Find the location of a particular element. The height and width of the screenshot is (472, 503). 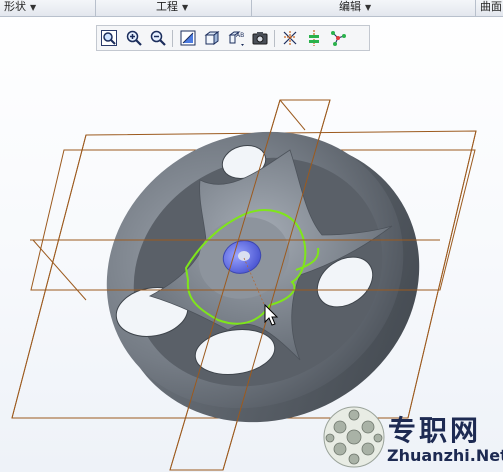

zoom-out-button is located at coordinates (158, 38).